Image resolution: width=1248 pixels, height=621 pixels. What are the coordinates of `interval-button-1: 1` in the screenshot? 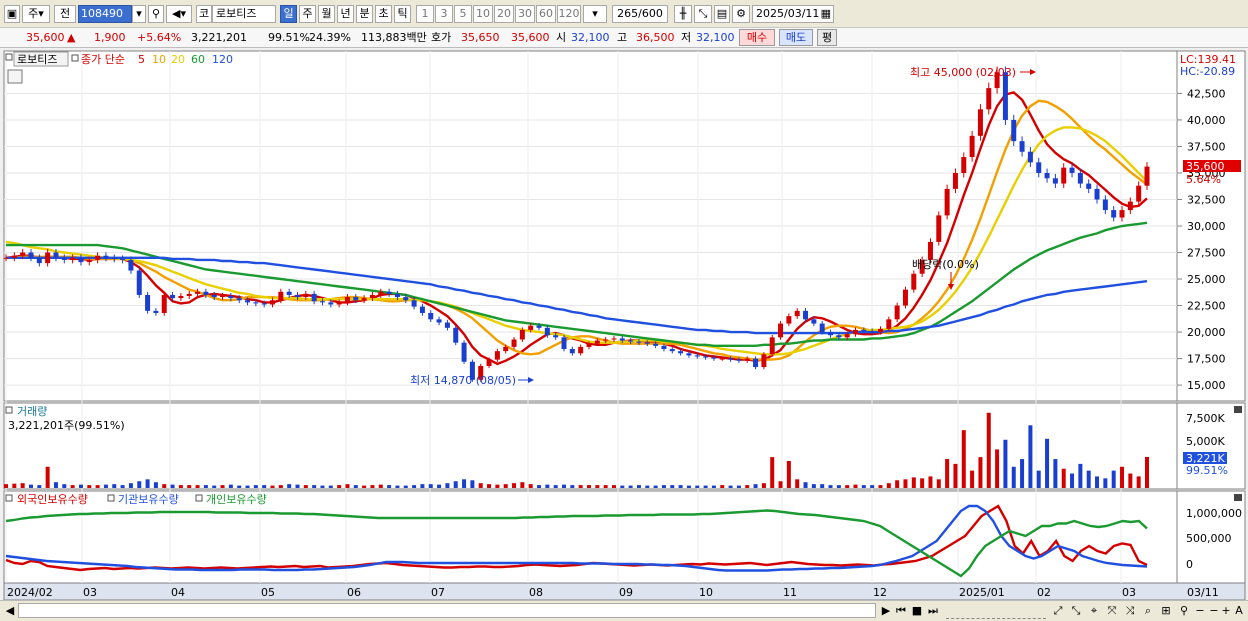 It's located at (425, 14).